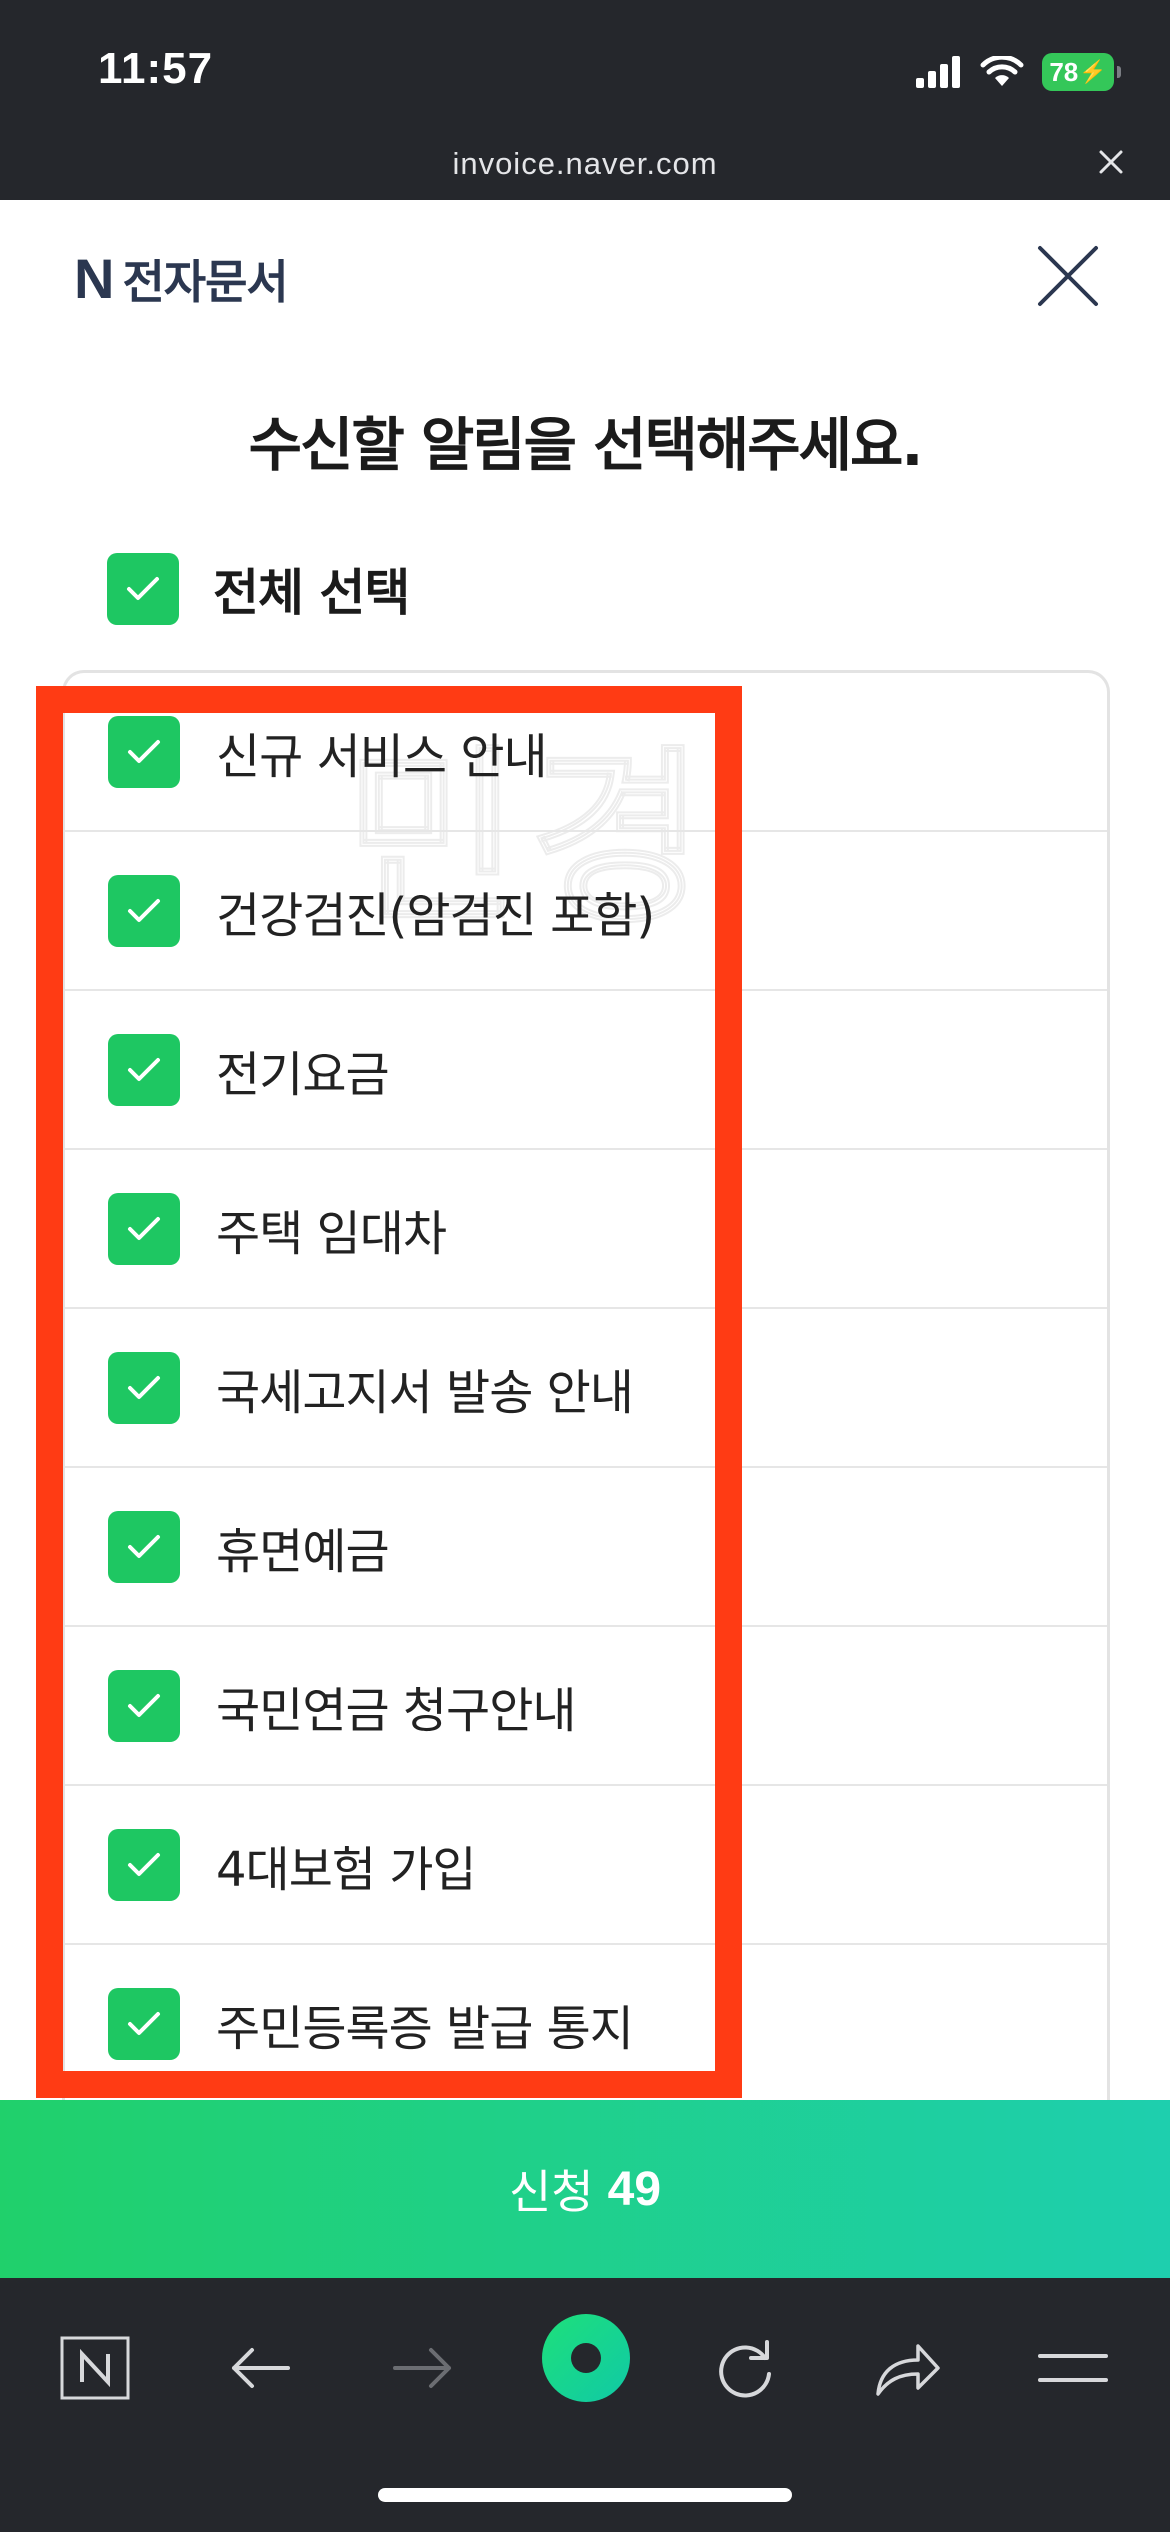 This screenshot has height=2532, width=1170. I want to click on item-label: 주민등록증 발급 통지, so click(425, 2028).